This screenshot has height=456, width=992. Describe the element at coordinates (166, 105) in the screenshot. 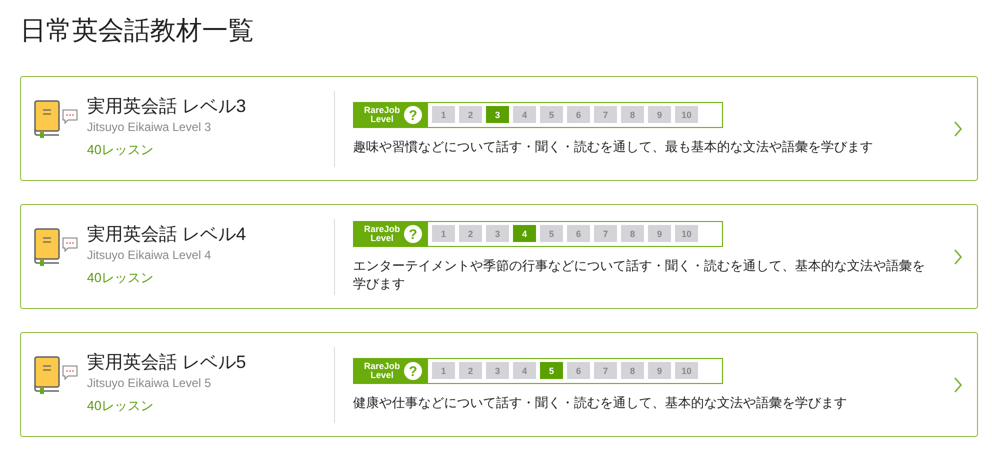

I see `course-title: 実用英会話 レベル3` at that location.